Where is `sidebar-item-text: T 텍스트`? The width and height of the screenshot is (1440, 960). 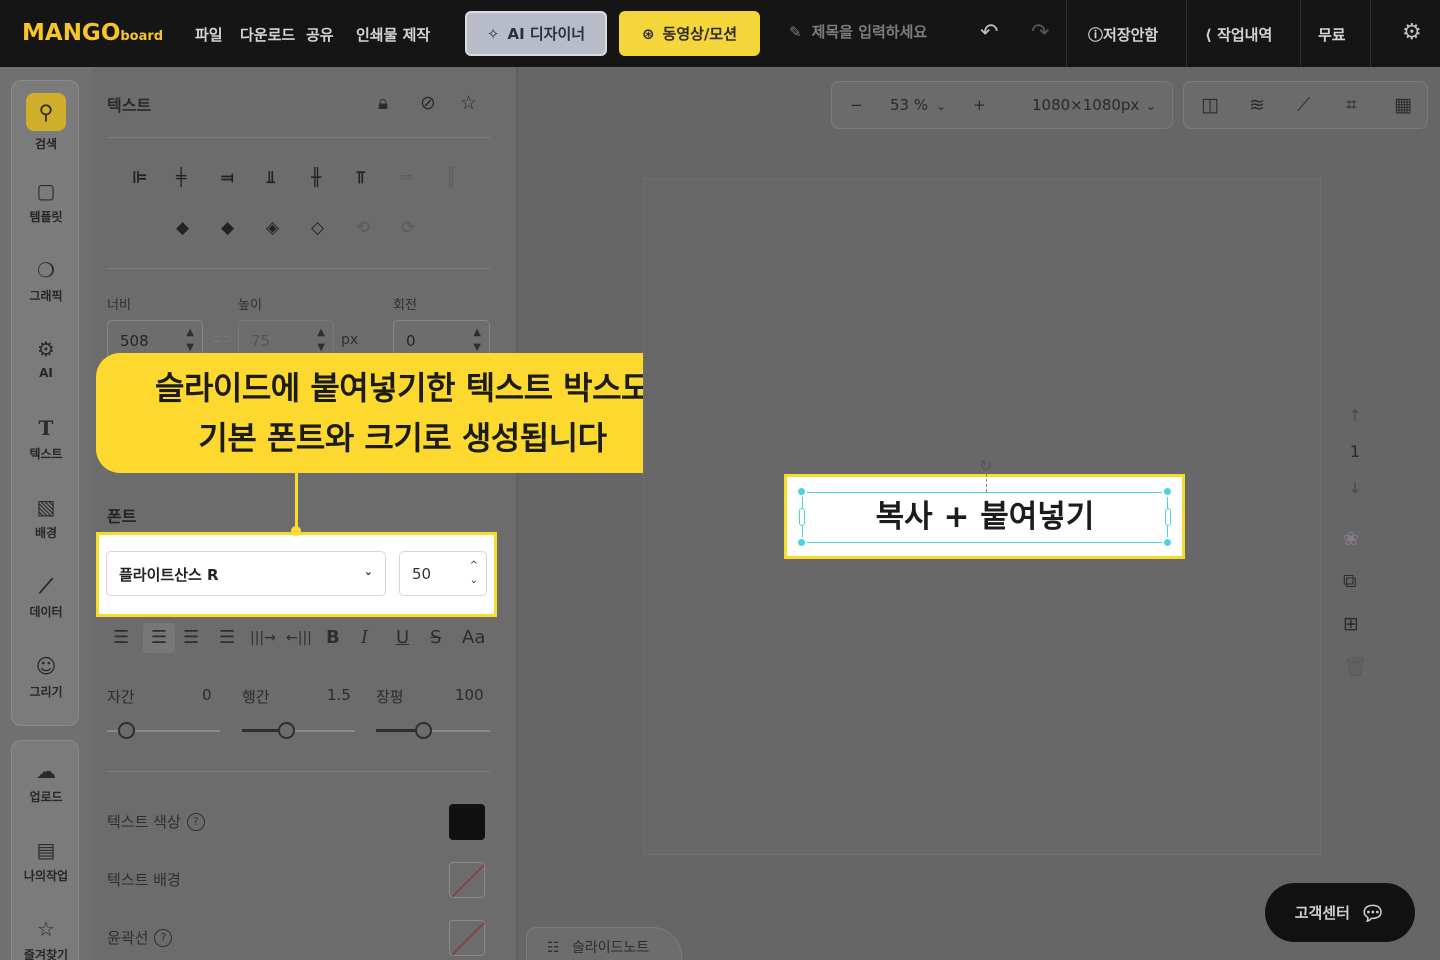 sidebar-item-text: T 텍스트 is located at coordinates (46, 438).